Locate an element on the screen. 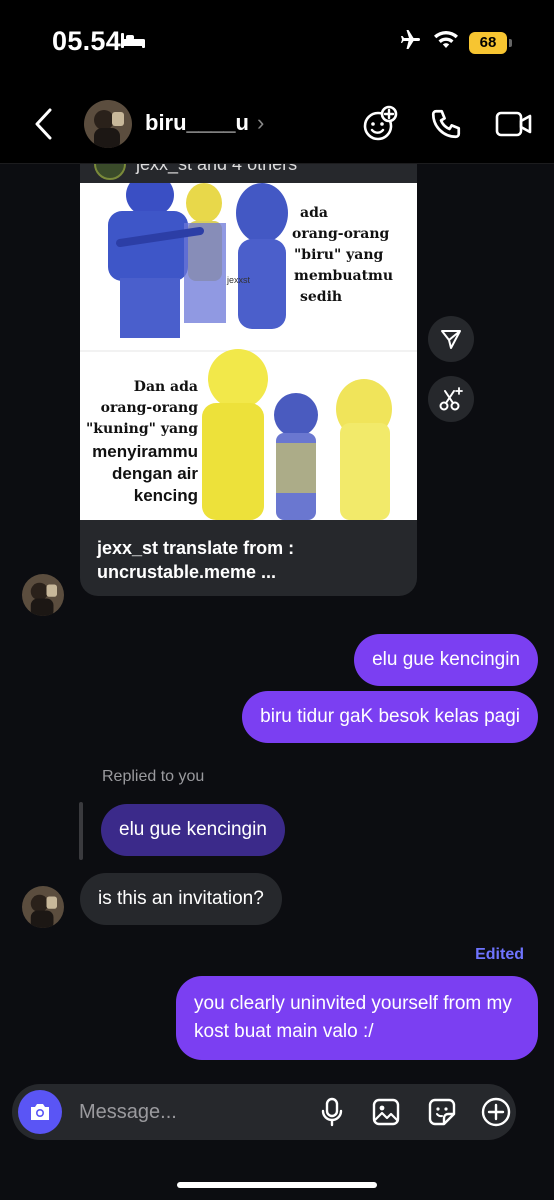  wifi-icon is located at coordinates (446, 42).